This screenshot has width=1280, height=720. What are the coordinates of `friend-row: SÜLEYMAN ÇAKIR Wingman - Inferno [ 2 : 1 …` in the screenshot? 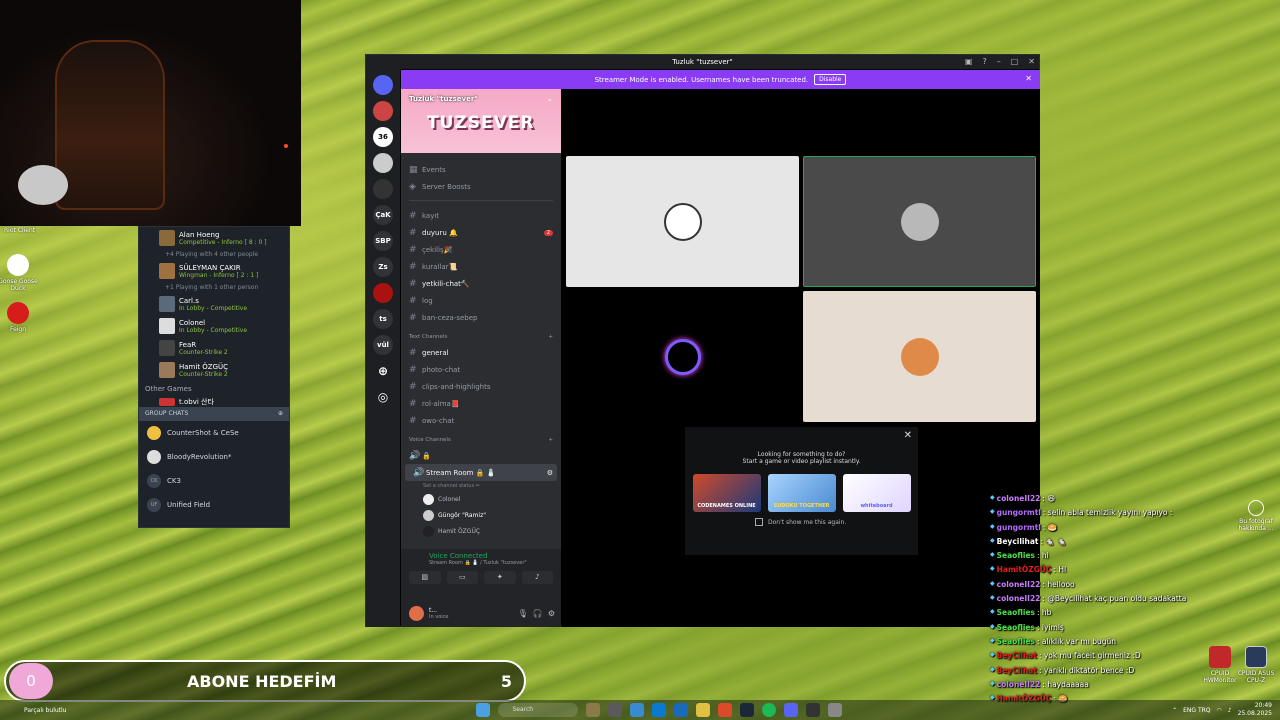 It's located at (214, 271).